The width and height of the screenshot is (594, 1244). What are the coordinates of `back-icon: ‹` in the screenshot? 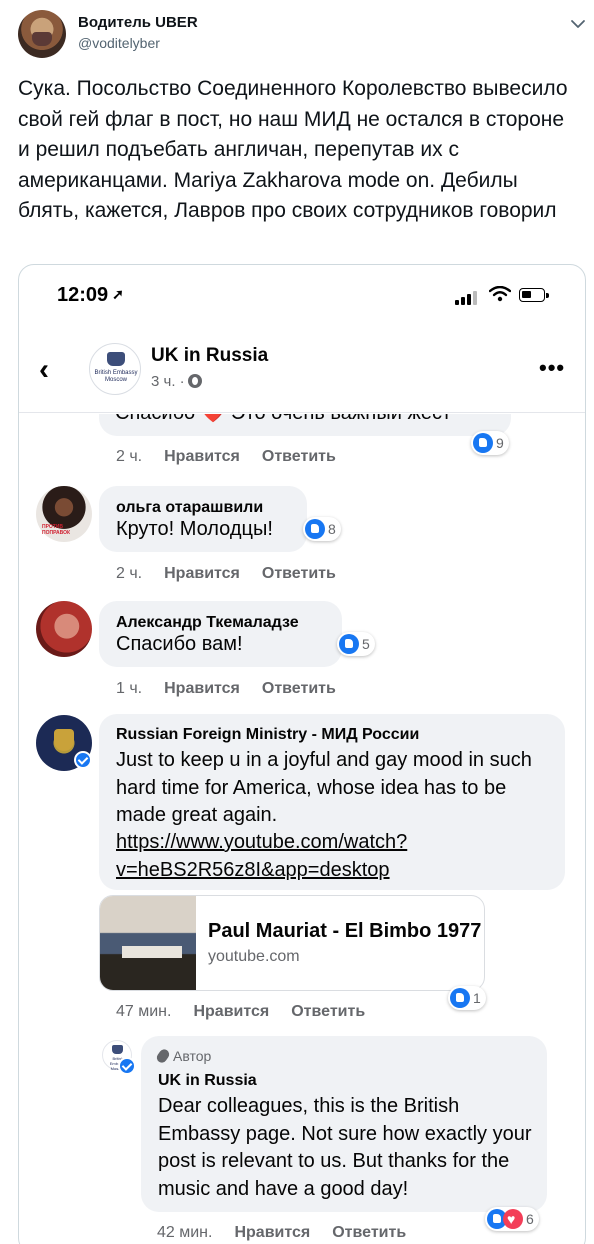 It's located at (44, 370).